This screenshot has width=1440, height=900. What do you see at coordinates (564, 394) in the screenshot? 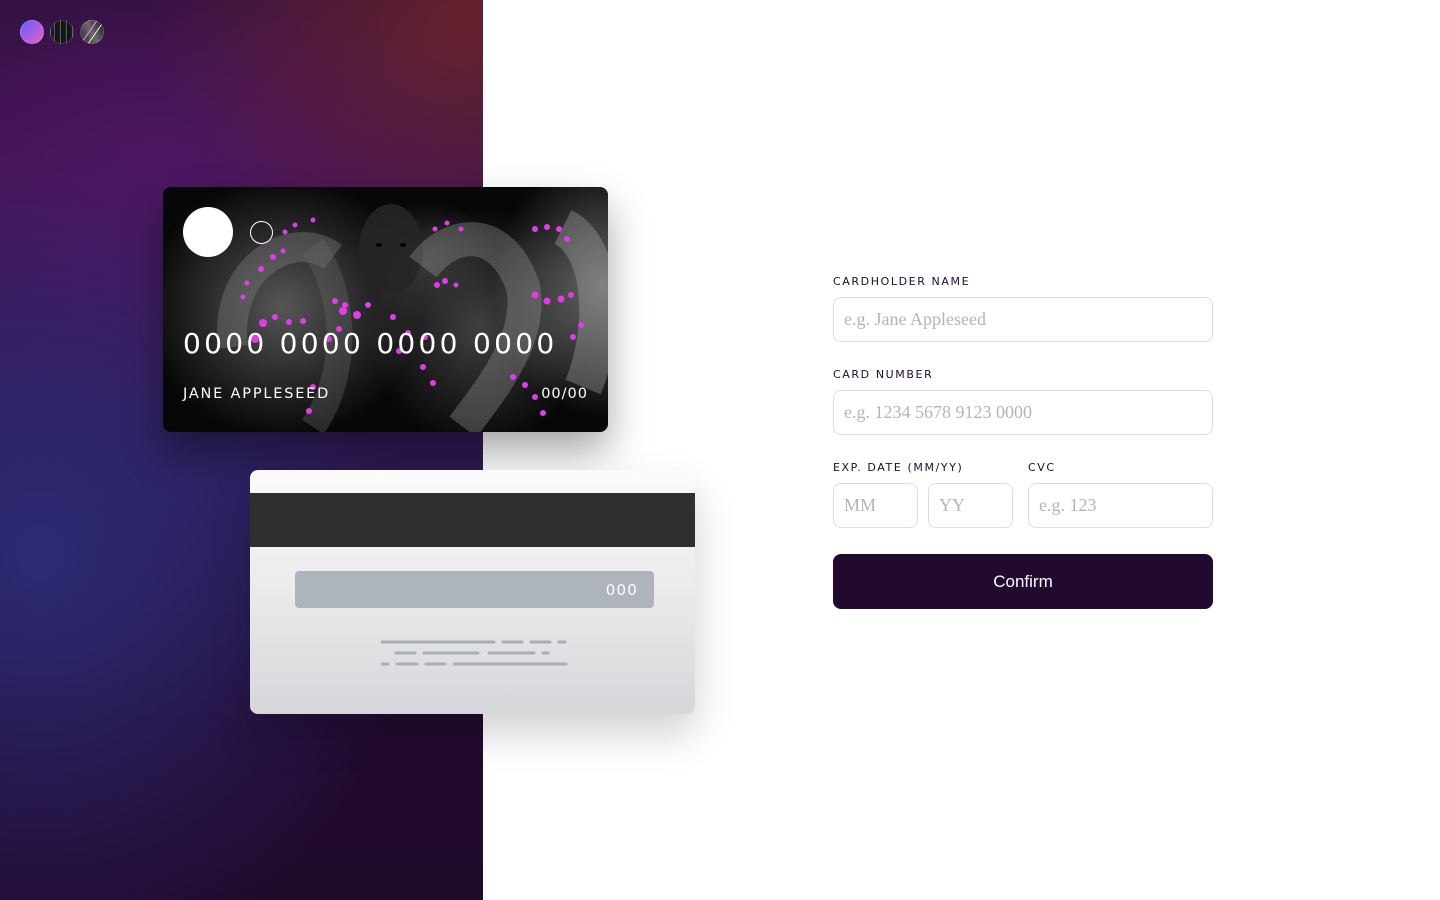
I see `card-expiry-display: 00/00` at bounding box center [564, 394].